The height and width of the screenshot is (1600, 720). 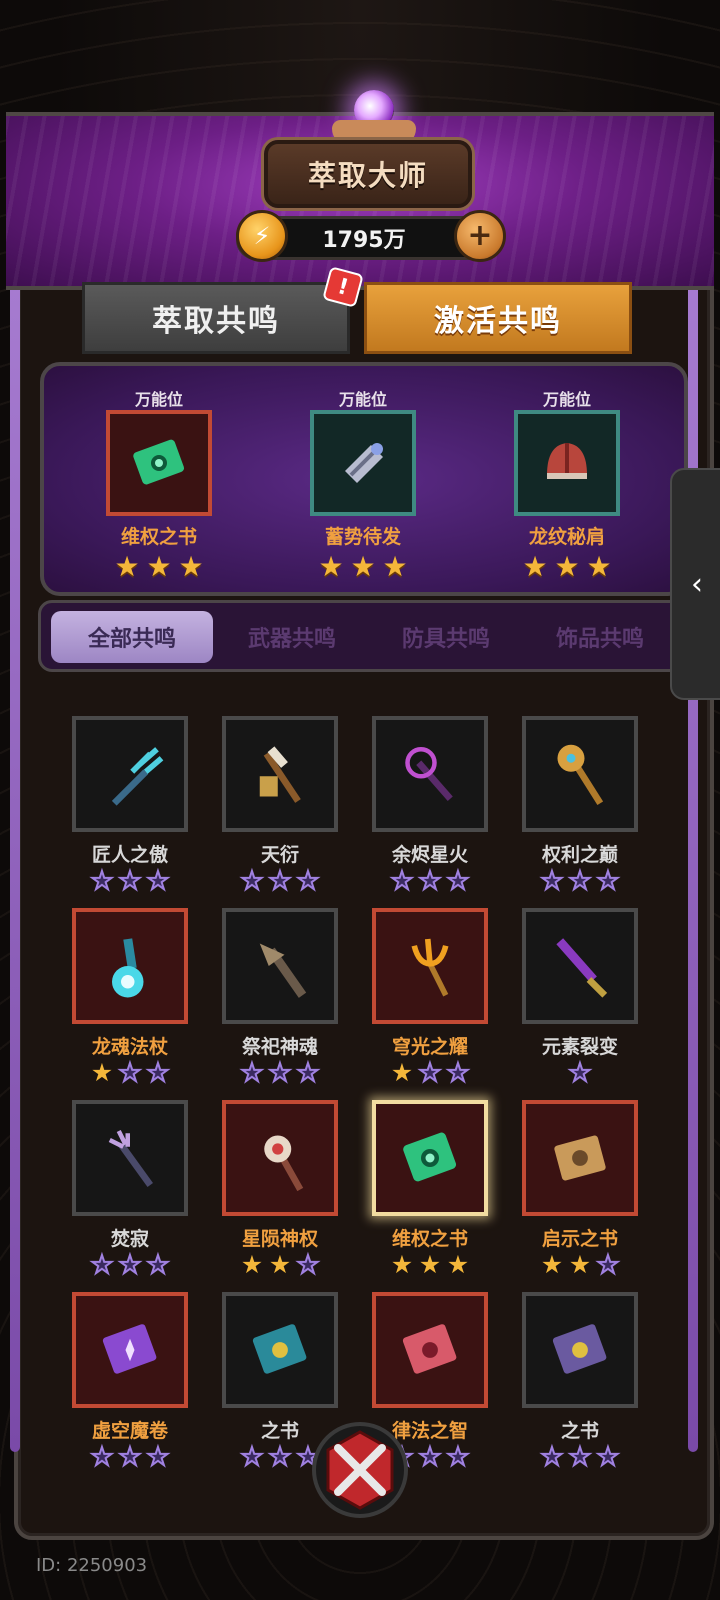 What do you see at coordinates (429, 855) in the screenshot?
I see `item-name: 余烬星火` at bounding box center [429, 855].